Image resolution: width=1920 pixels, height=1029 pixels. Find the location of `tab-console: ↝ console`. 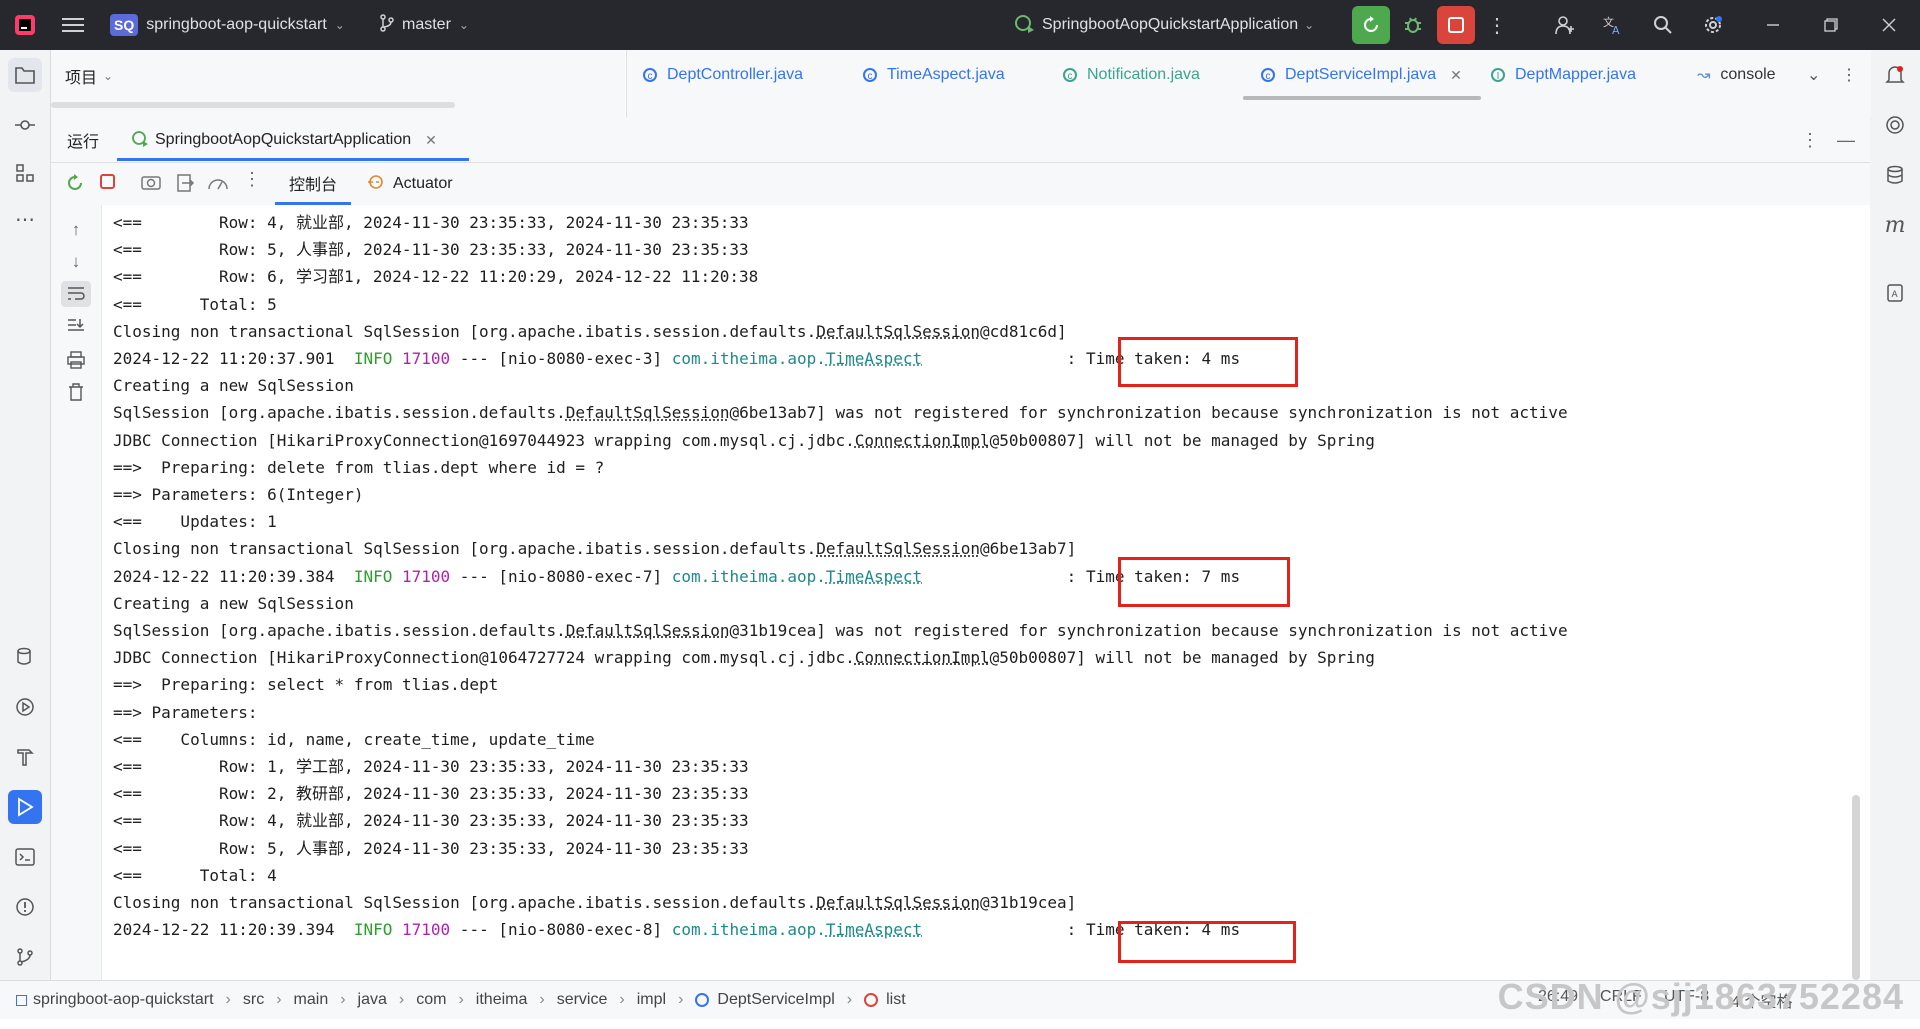

tab-console: ↝ console is located at coordinates (1736, 75).